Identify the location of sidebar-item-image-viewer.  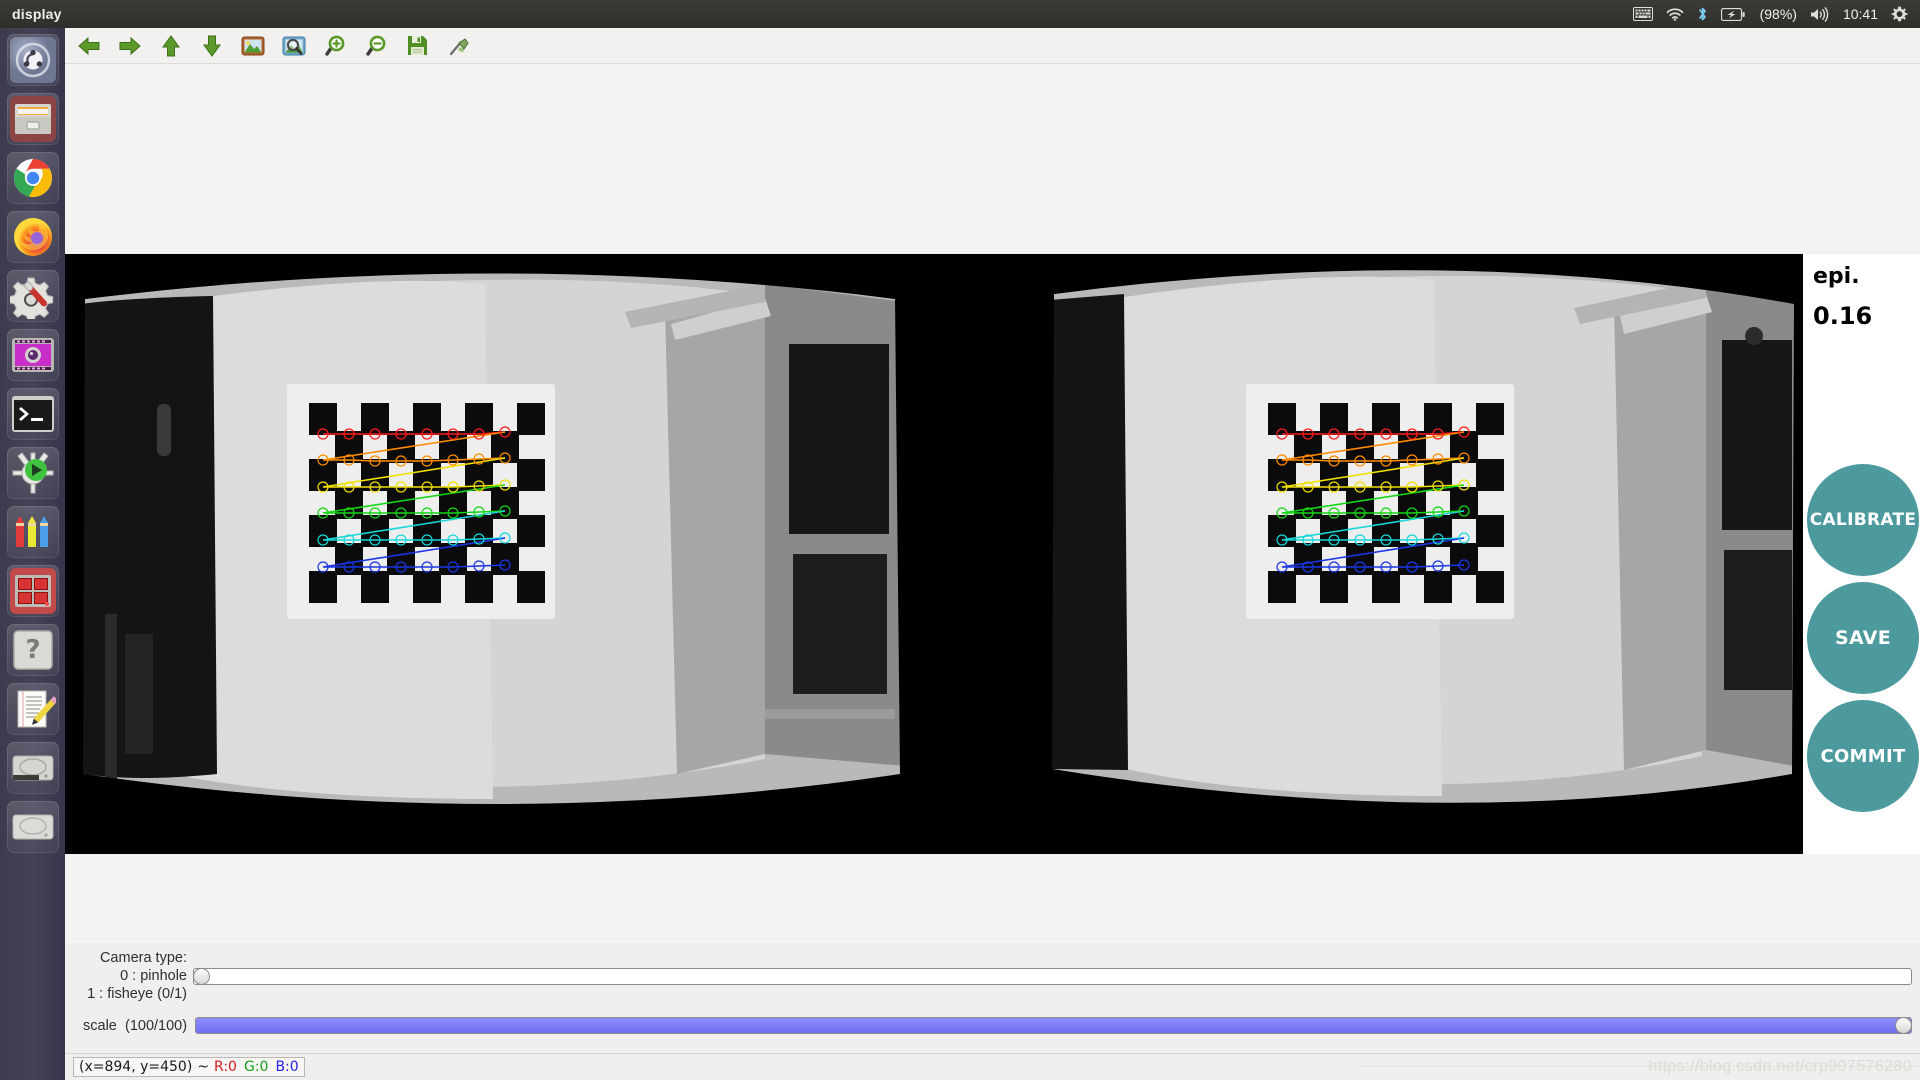
(32, 591).